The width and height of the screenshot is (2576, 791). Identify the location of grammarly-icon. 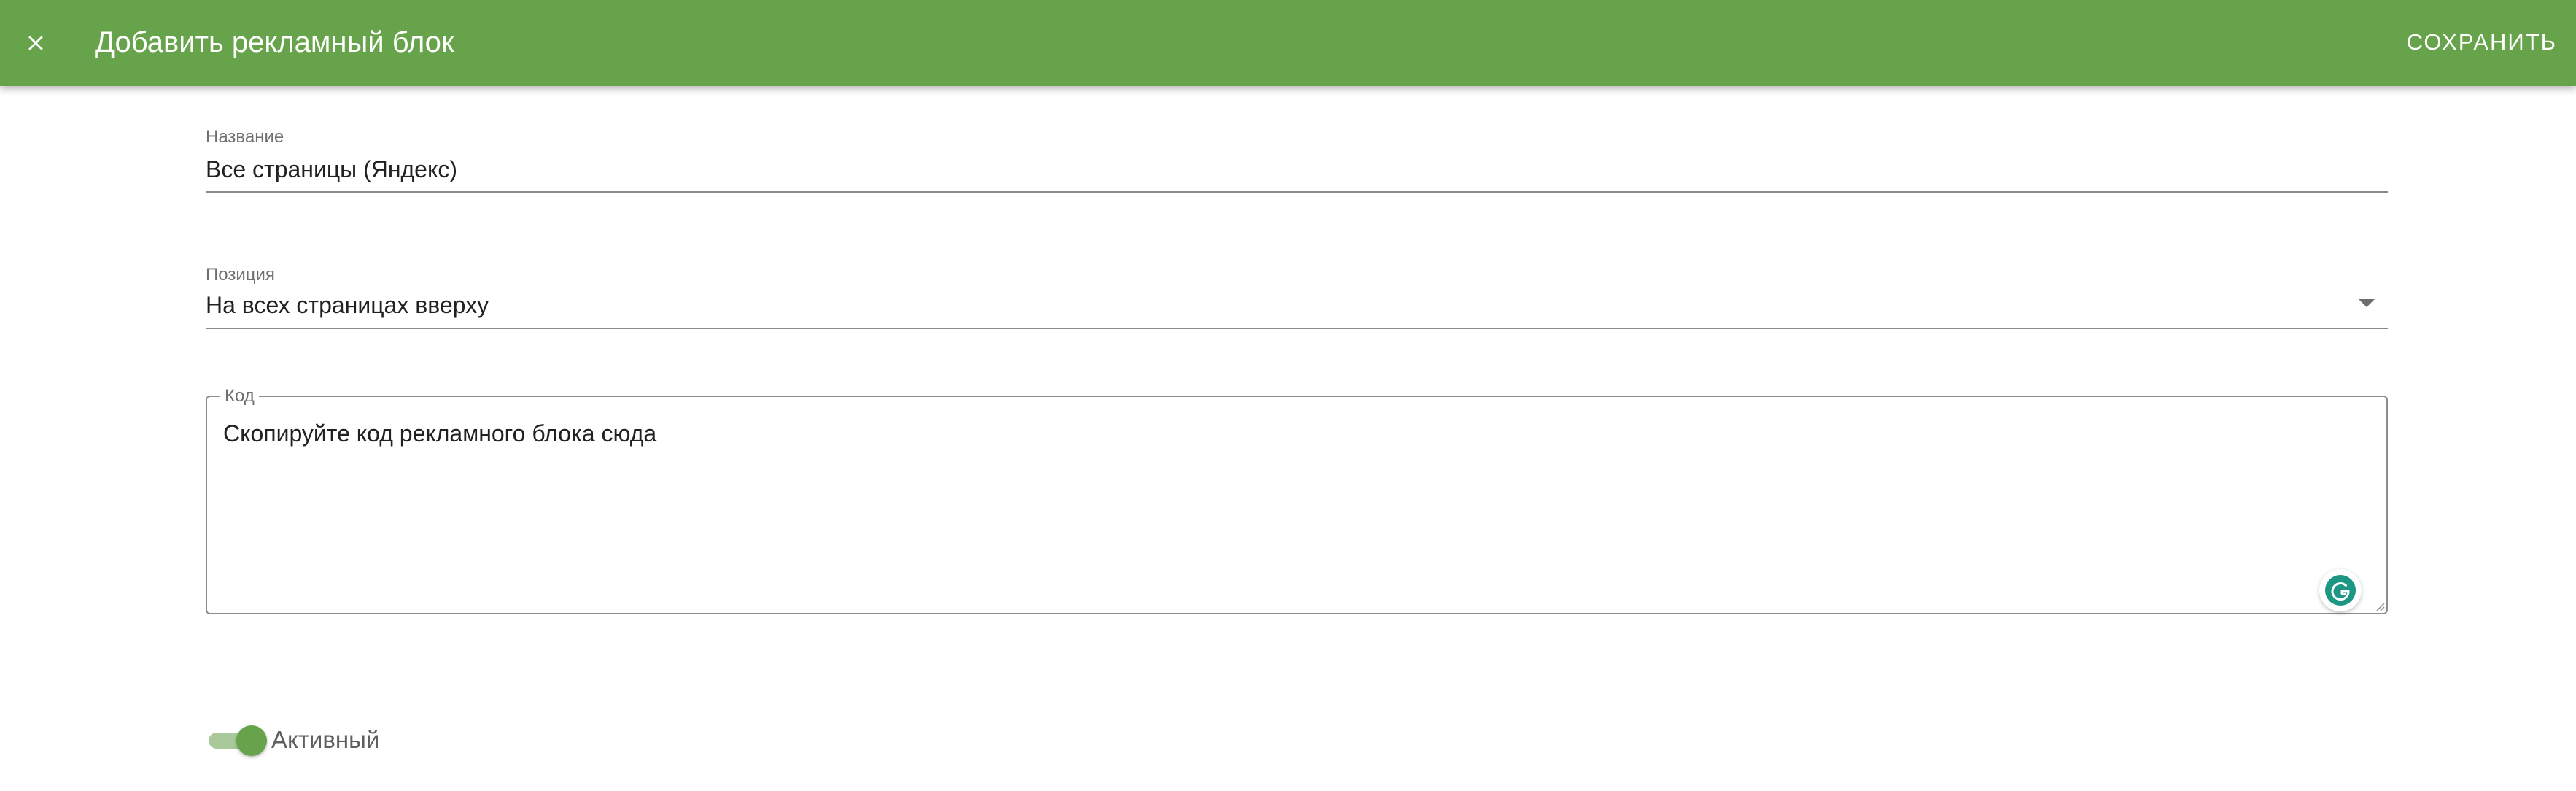
(2340, 590).